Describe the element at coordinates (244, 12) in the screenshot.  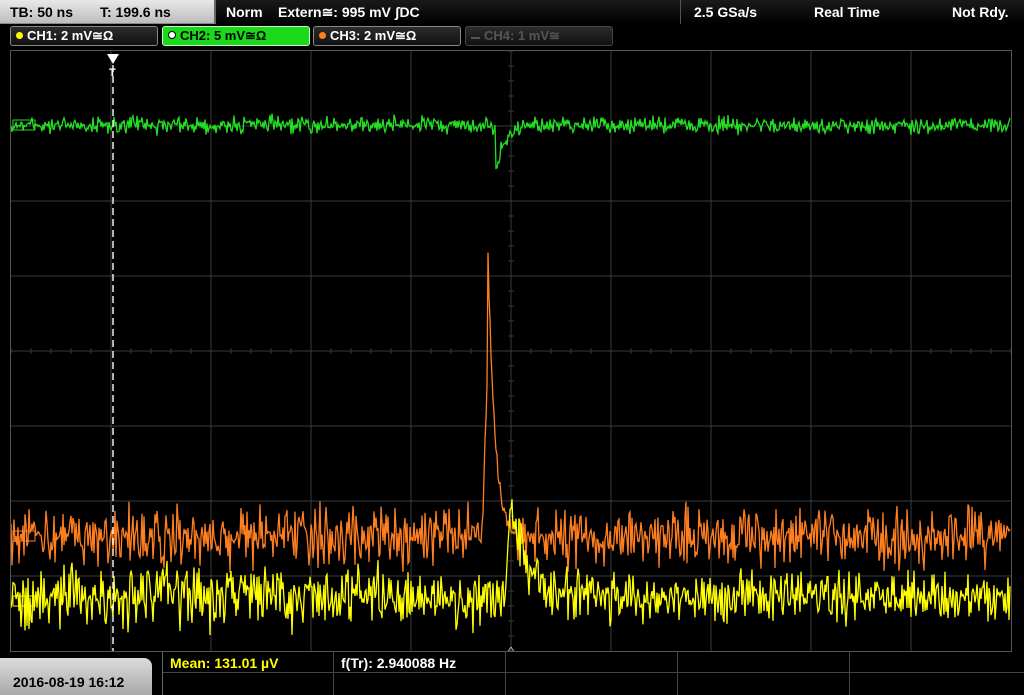
I see `trigger-mode-label: Norm` at that location.